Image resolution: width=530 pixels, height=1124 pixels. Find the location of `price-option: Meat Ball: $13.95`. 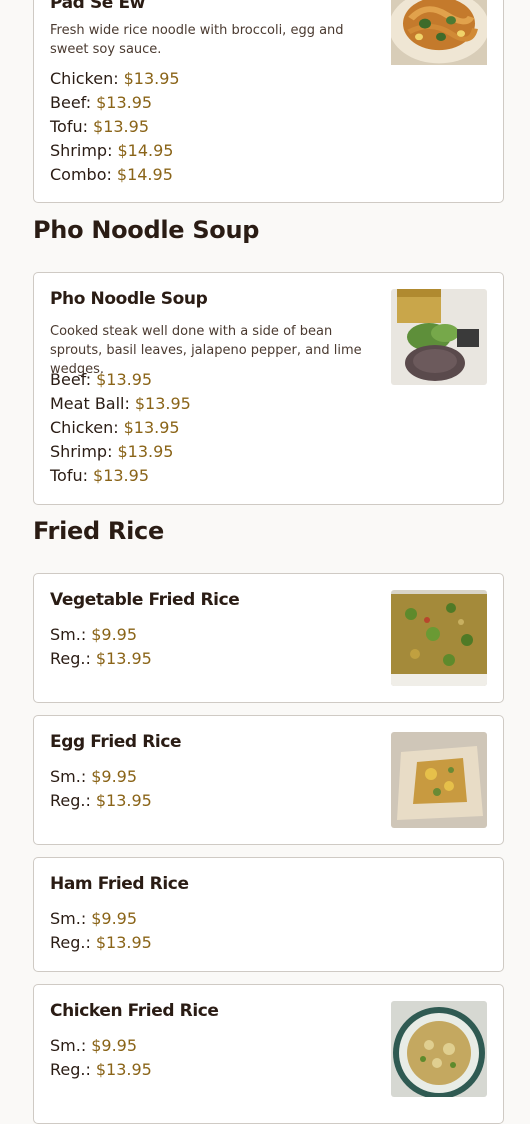

price-option: Meat Ball: $13.95 is located at coordinates (120, 403).